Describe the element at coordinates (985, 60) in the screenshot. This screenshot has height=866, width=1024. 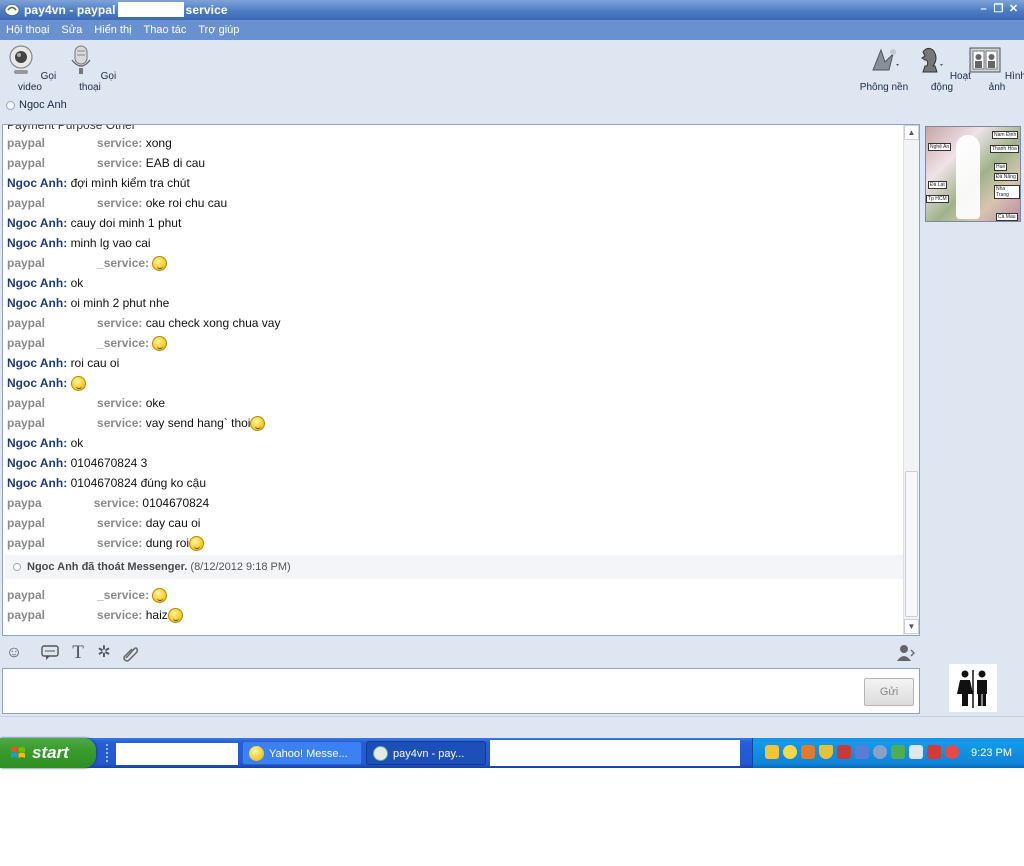
I see `photos-icon` at that location.